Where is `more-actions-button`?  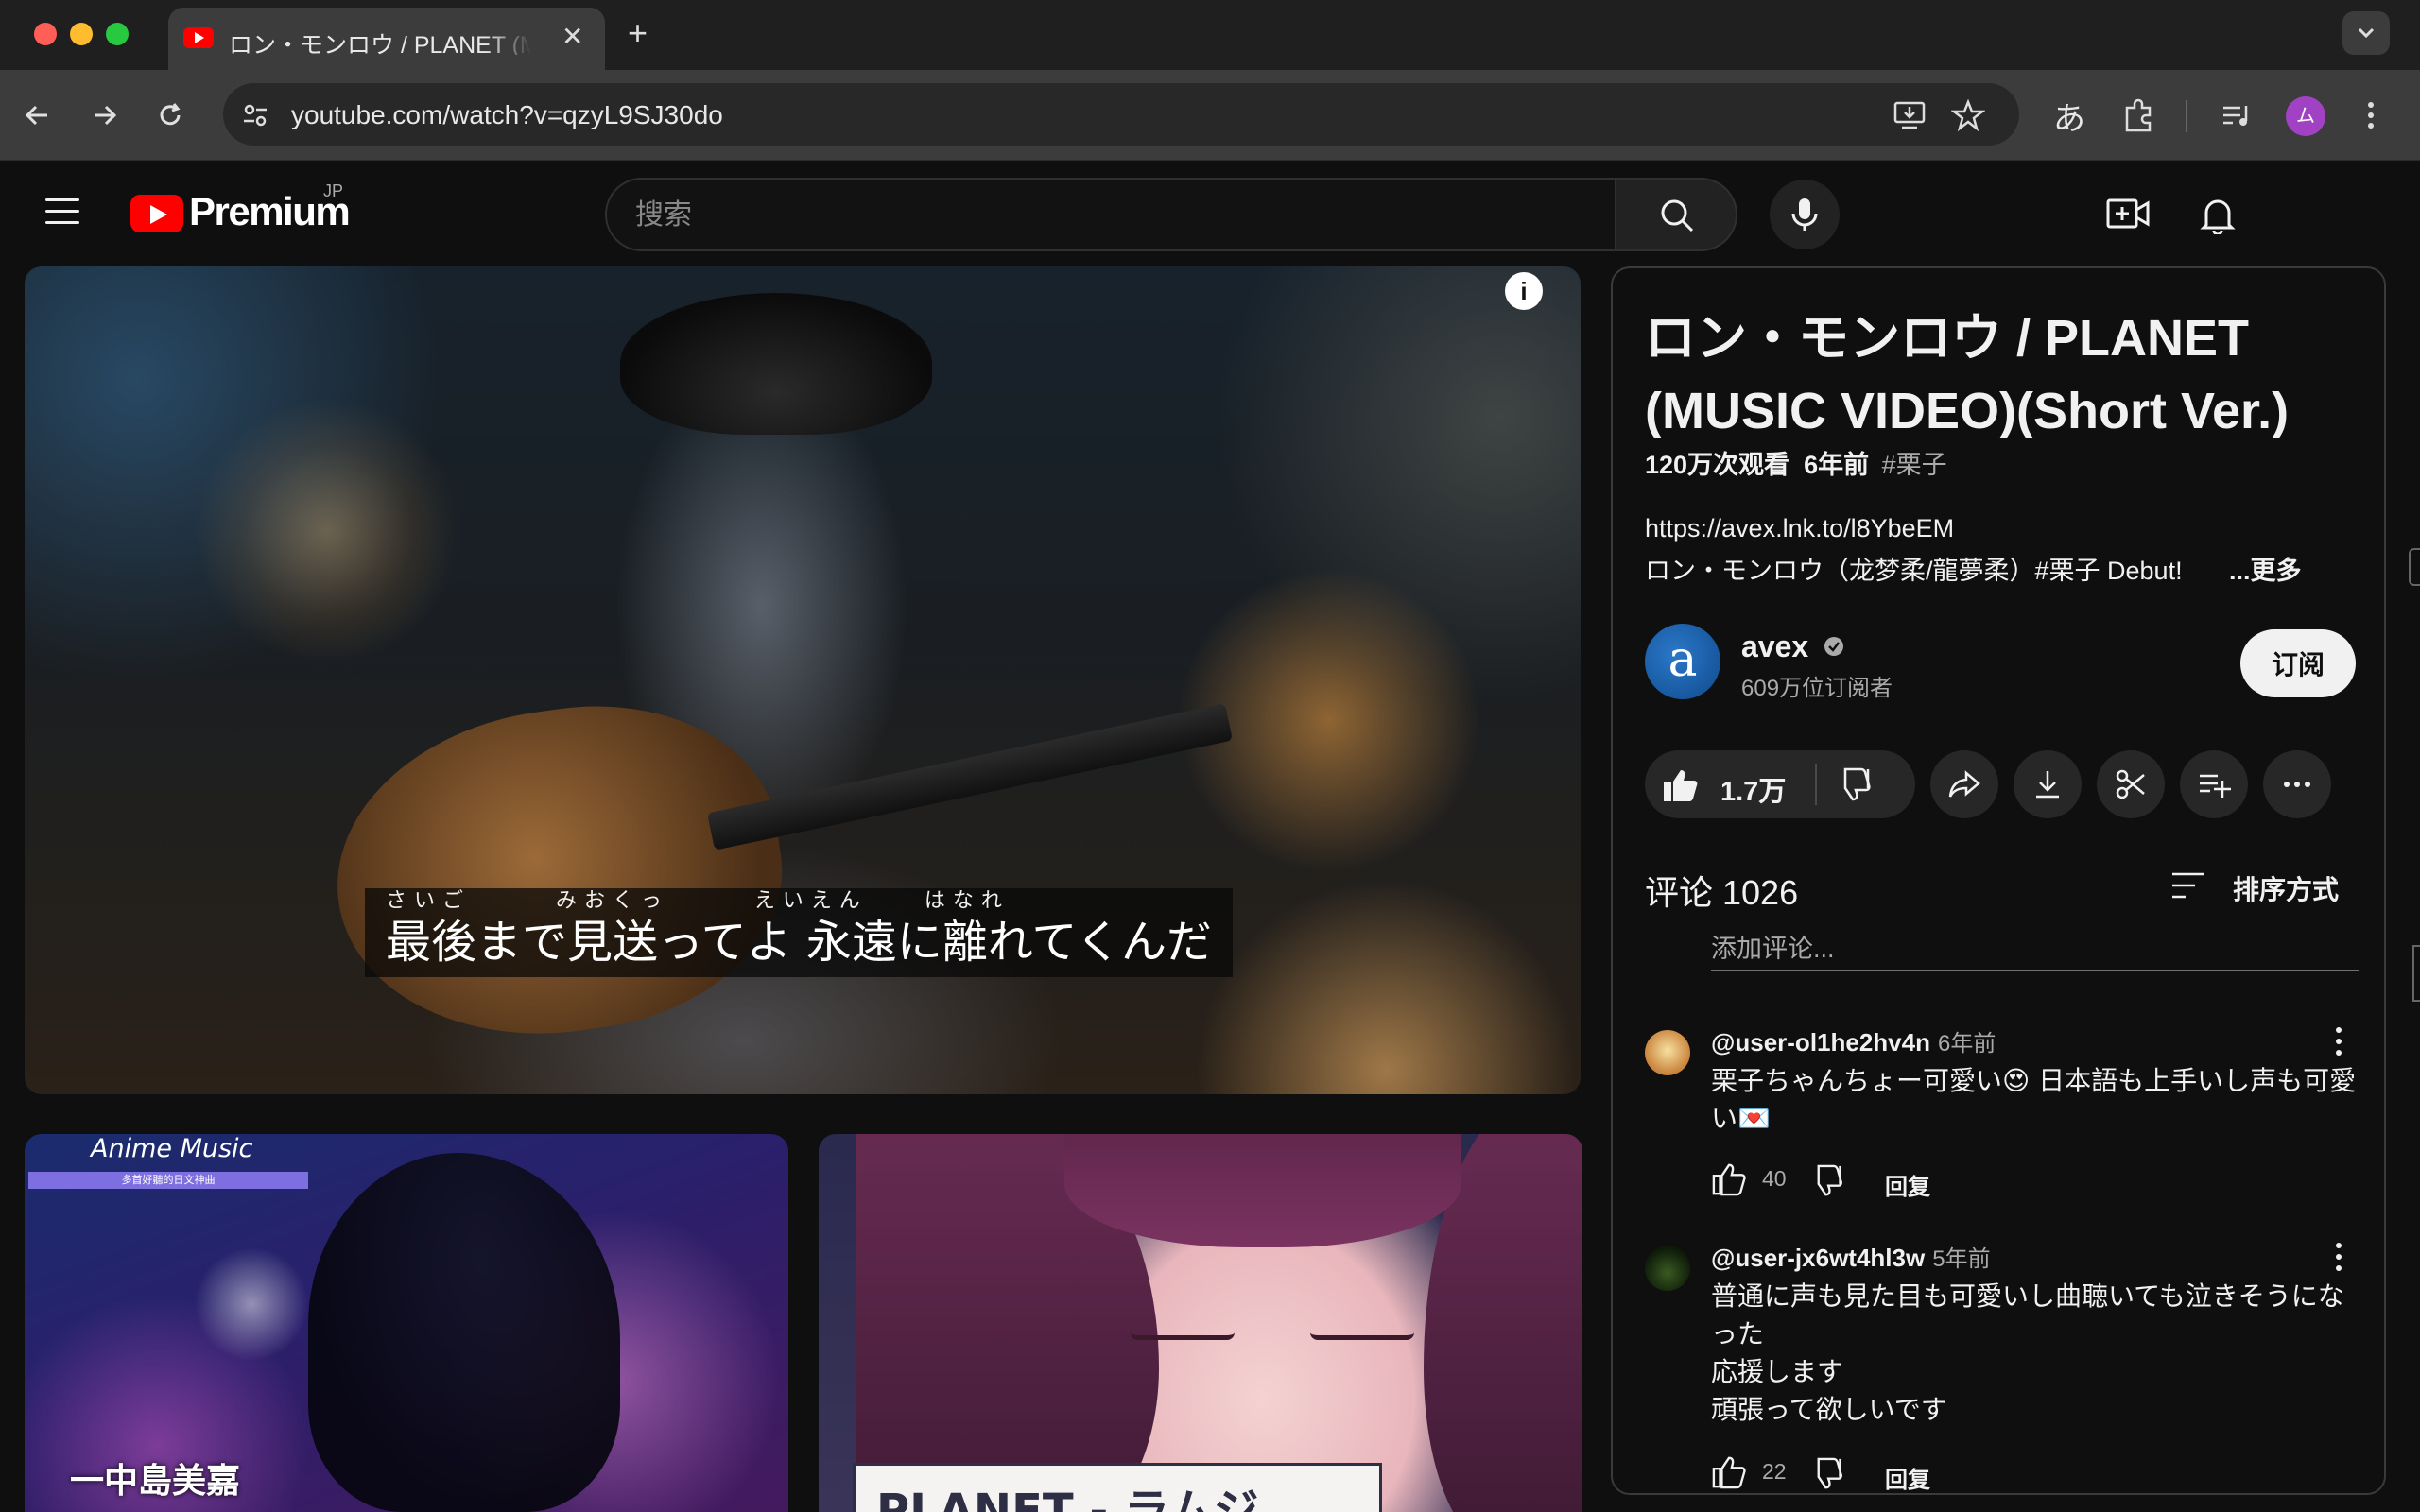 more-actions-button is located at coordinates (2297, 784).